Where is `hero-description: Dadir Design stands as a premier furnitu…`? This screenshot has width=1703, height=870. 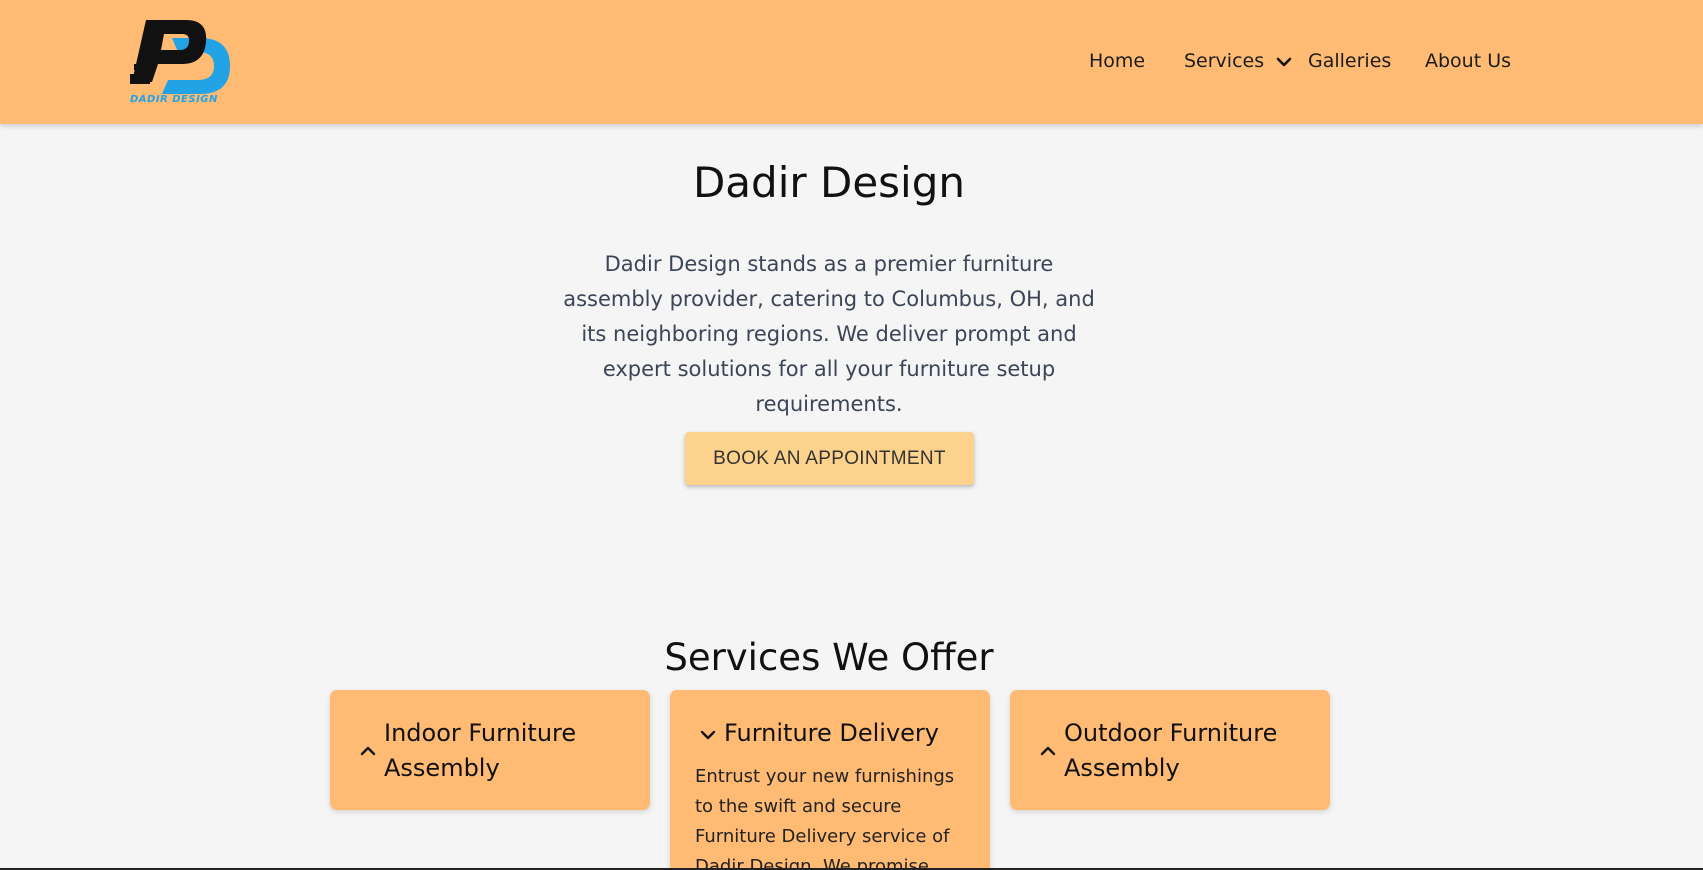
hero-description: Dadir Design stands as a premier furnitu… is located at coordinates (829, 334).